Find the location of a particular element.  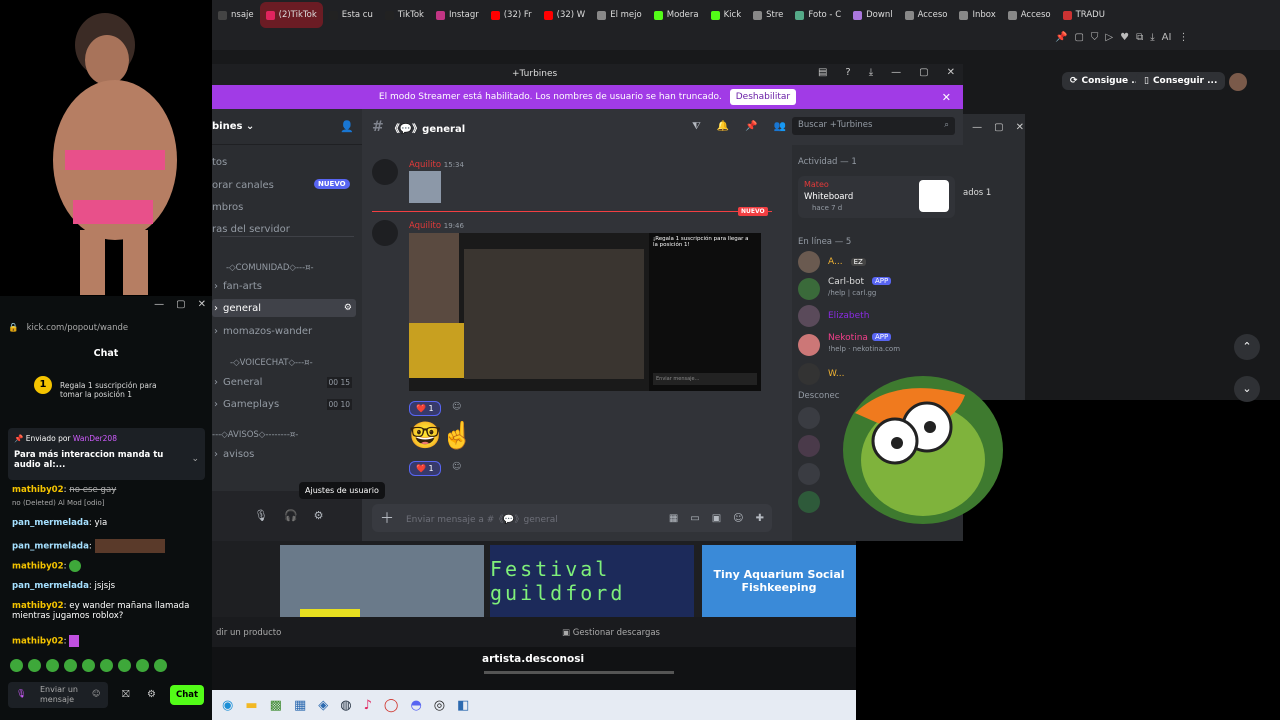

game-card: Tiny Aquarium Social Fishkeeping is located at coordinates (779, 581).